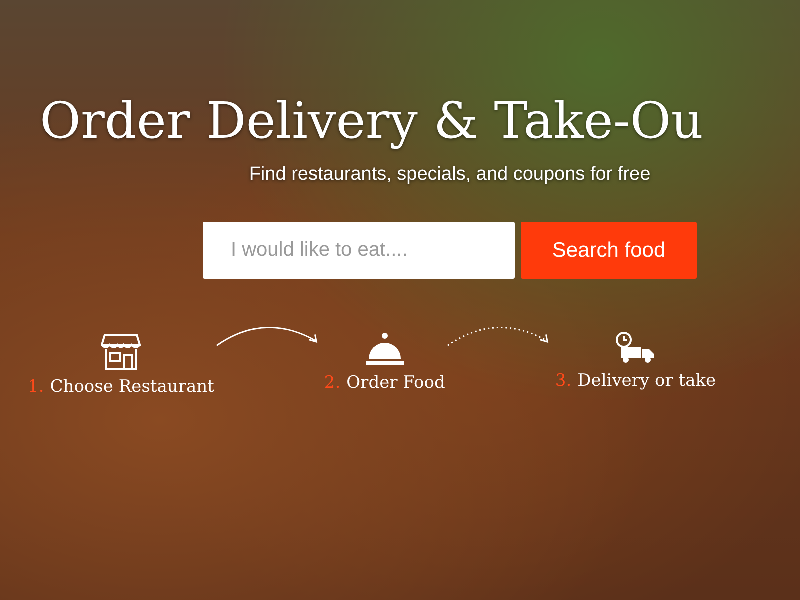  What do you see at coordinates (396, 383) in the screenshot?
I see `step-label: Order Food` at bounding box center [396, 383].